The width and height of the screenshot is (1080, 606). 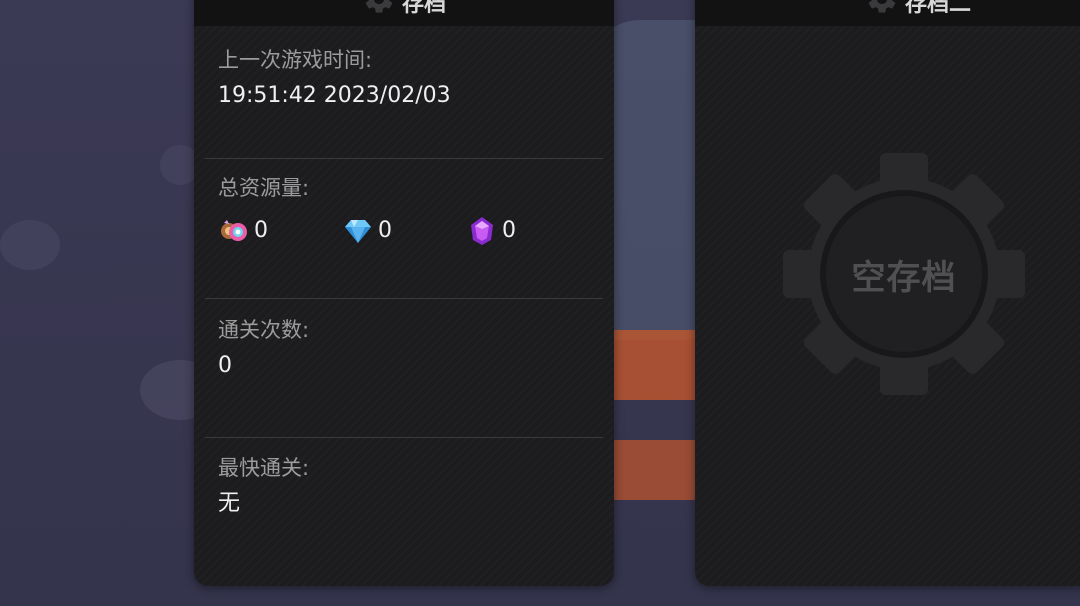 What do you see at coordinates (280, 231) in the screenshot?
I see `resource-candy: 0` at bounding box center [280, 231].